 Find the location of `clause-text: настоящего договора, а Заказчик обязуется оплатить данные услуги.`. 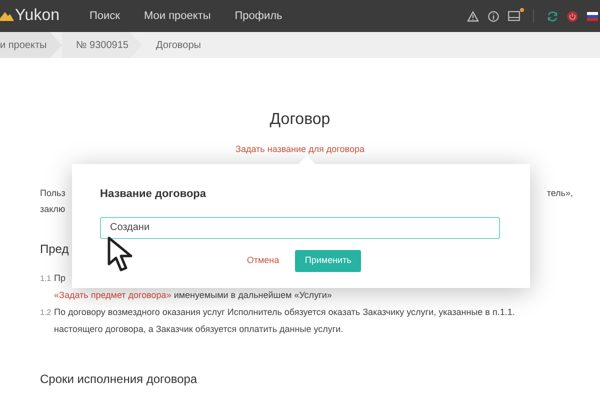

clause-text: настоящего договора, а Заказчик обязуется оплатить данные услуги. is located at coordinates (199, 329).